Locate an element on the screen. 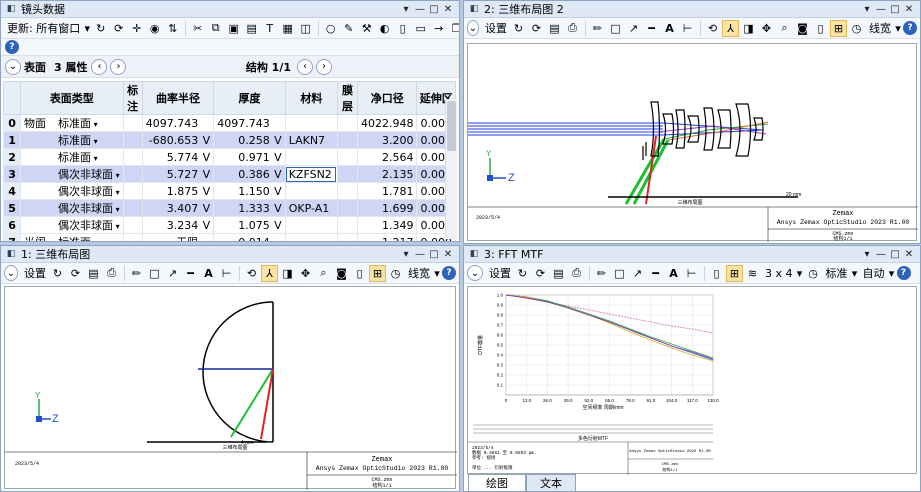 This screenshot has height=492, width=921. radius-cell: 无限 is located at coordinates (178, 237).